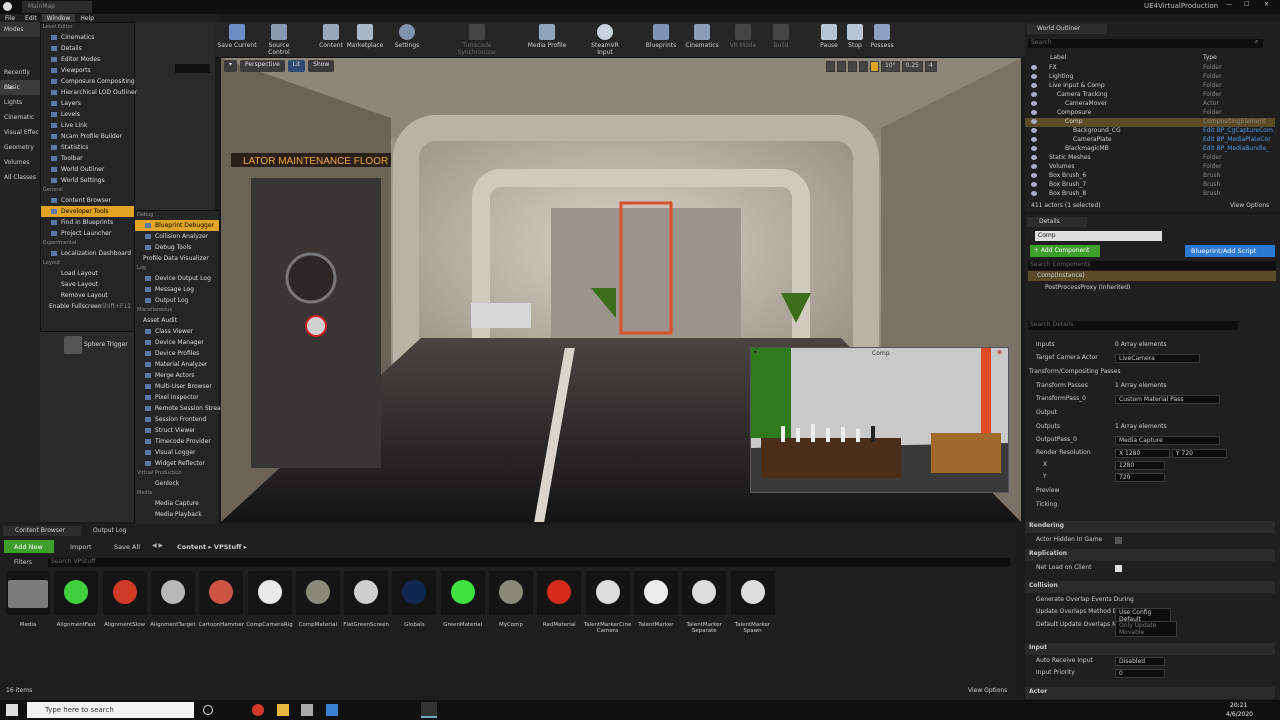 The height and width of the screenshot is (720, 1280). I want to click on outliner-row: Static Meshes Folder, so click(1150, 158).